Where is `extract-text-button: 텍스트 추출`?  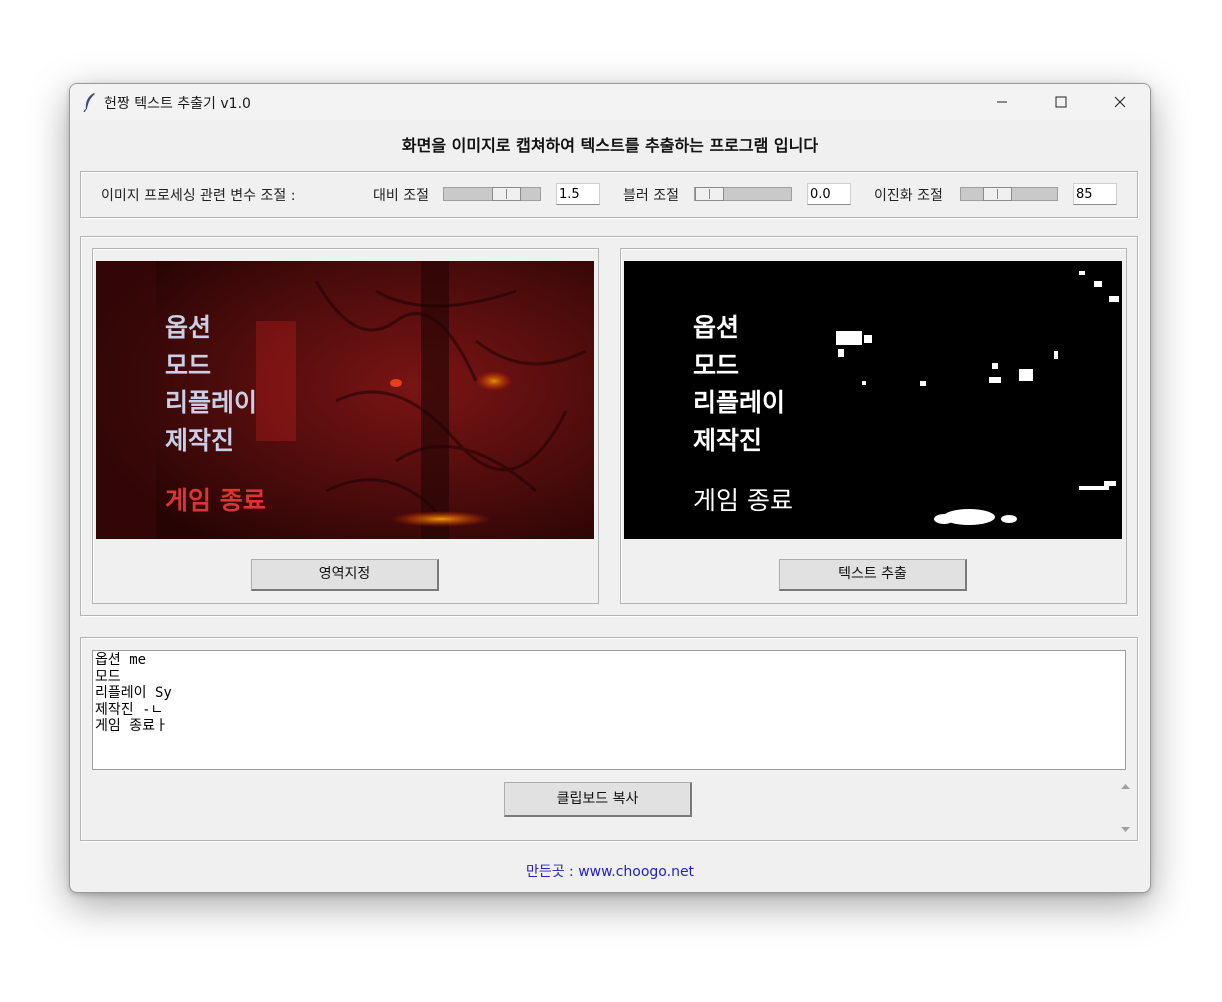
extract-text-button: 텍스트 추출 is located at coordinates (873, 575).